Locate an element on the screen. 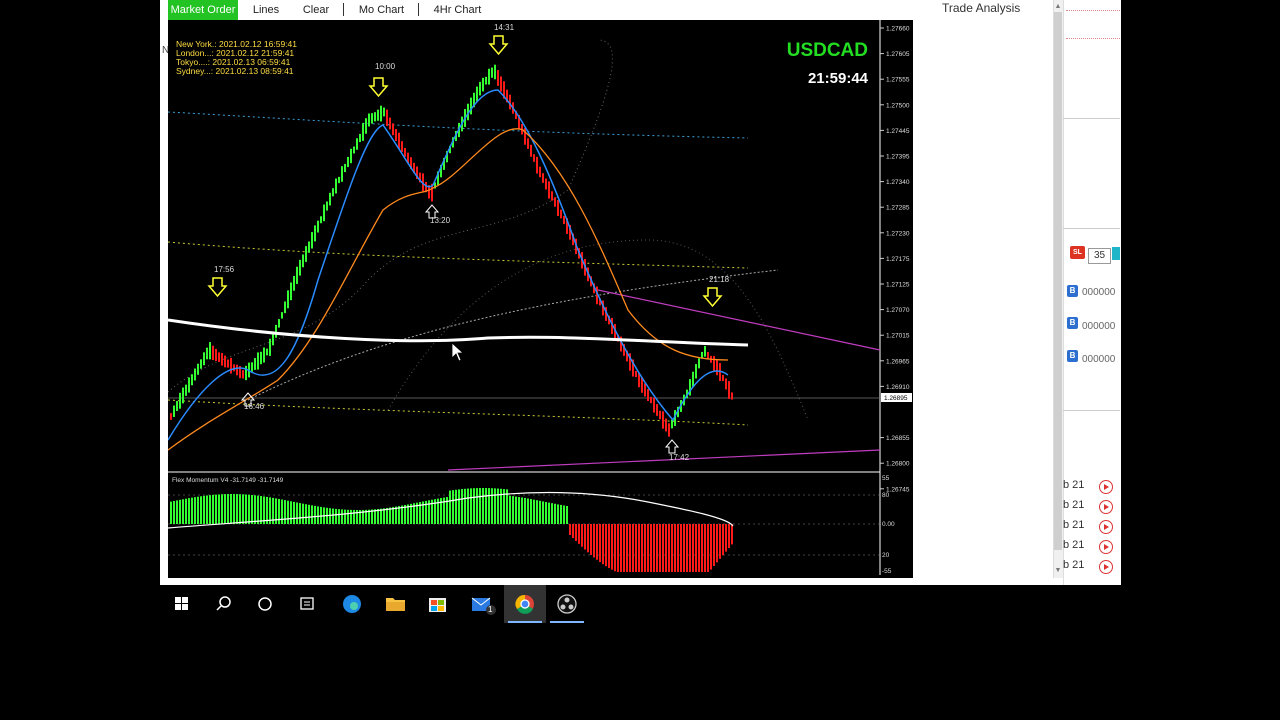 Image resolution: width=1280 pixels, height=720 pixels. mail-icon: 1 is located at coordinates (481, 604).